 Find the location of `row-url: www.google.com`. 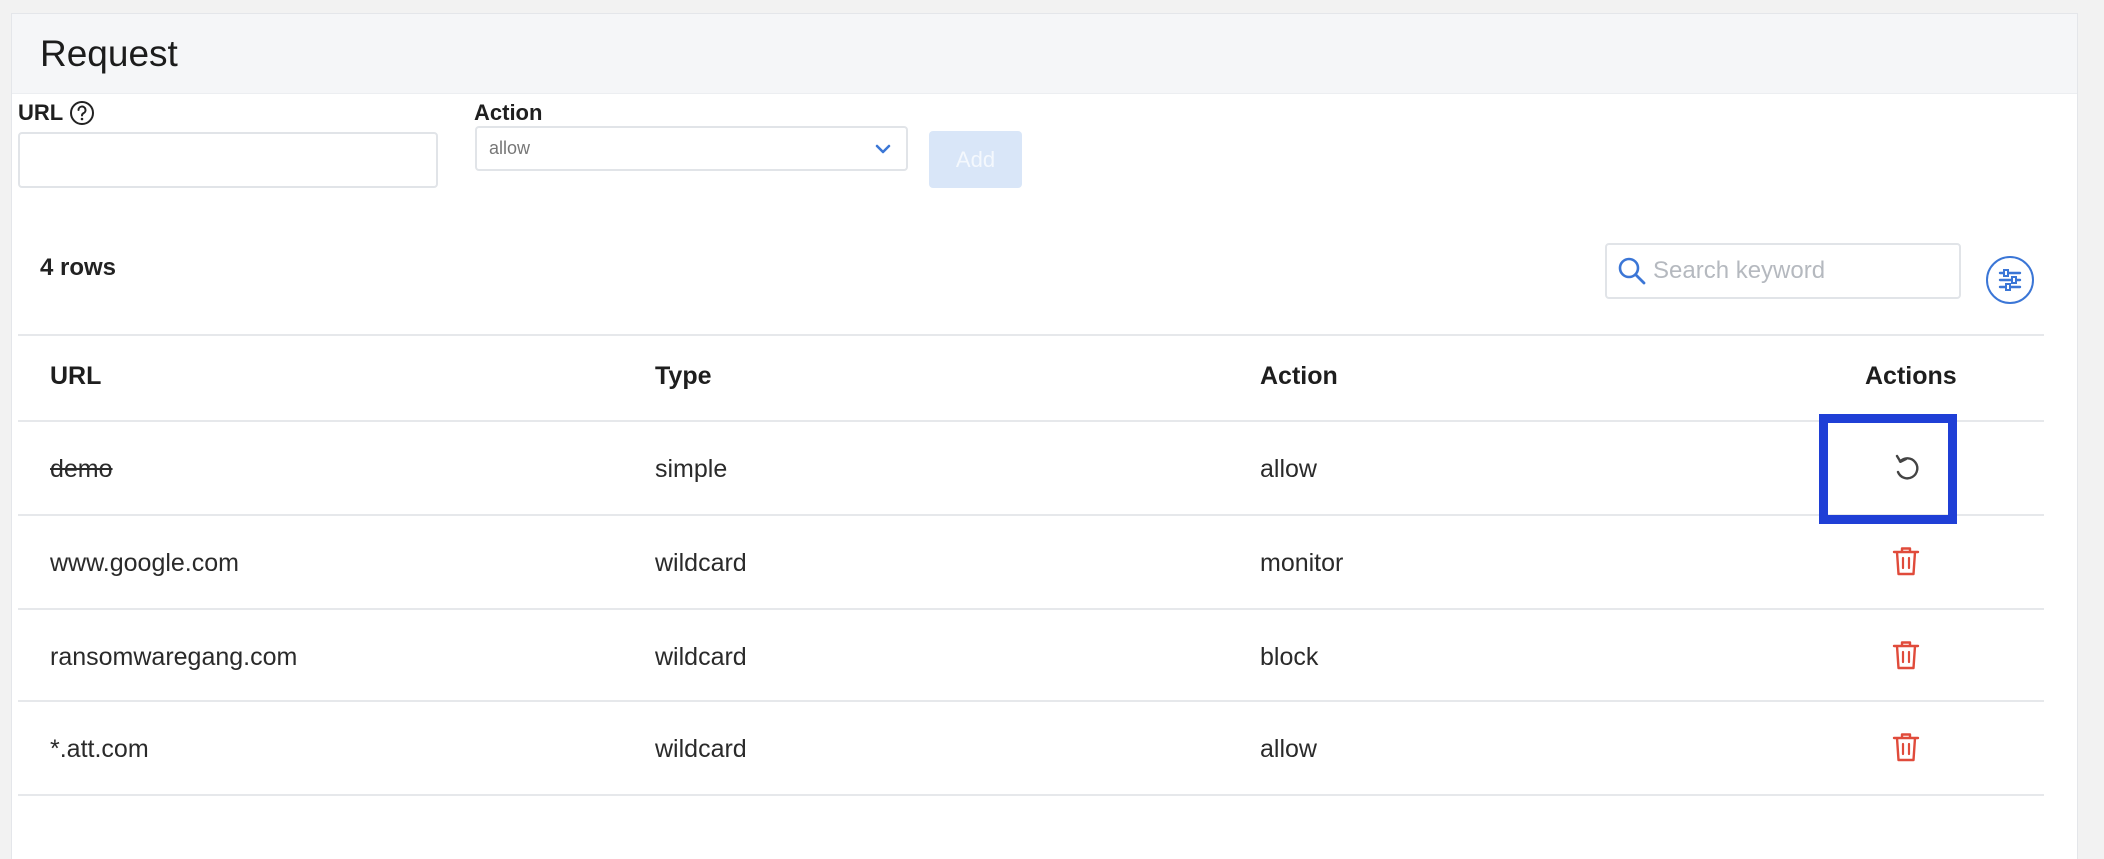

row-url: www.google.com is located at coordinates (144, 563).